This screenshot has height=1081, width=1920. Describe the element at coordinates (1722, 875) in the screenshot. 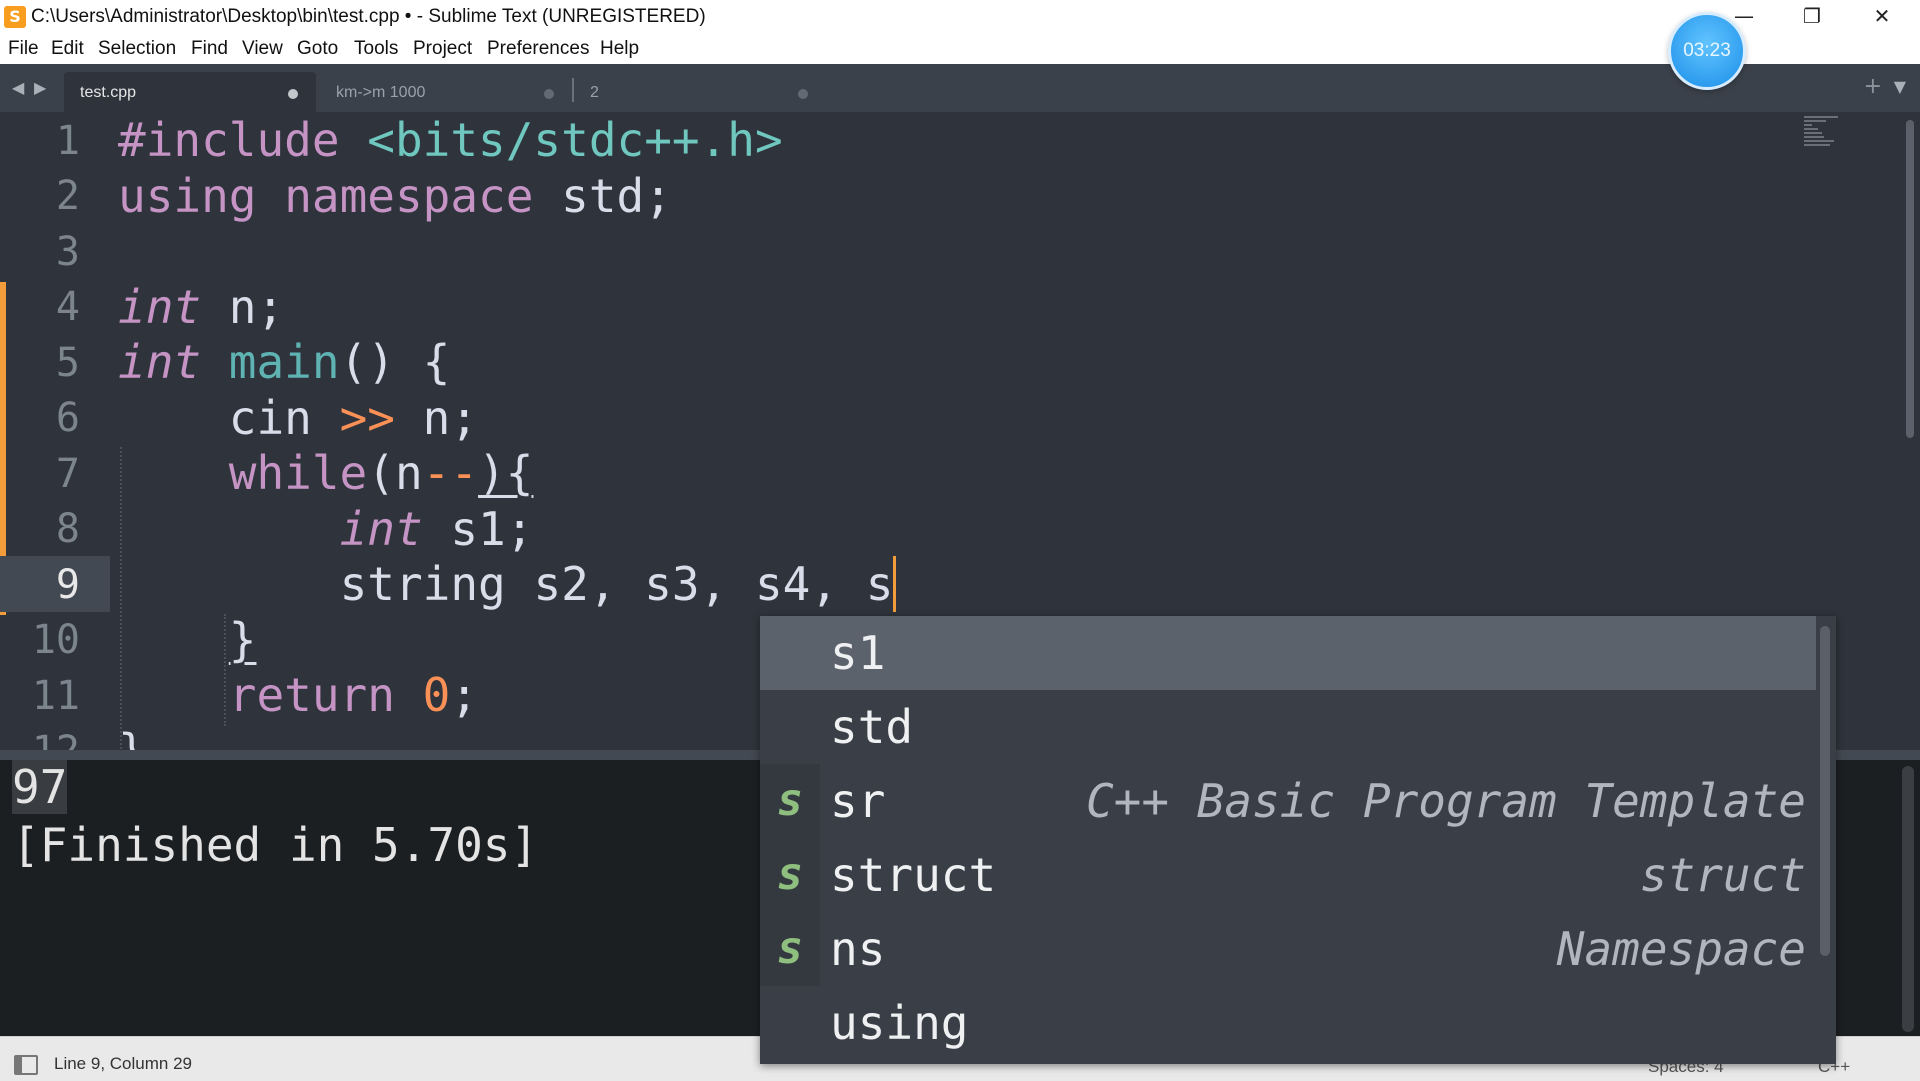

I see `completion-annotation: struct` at that location.